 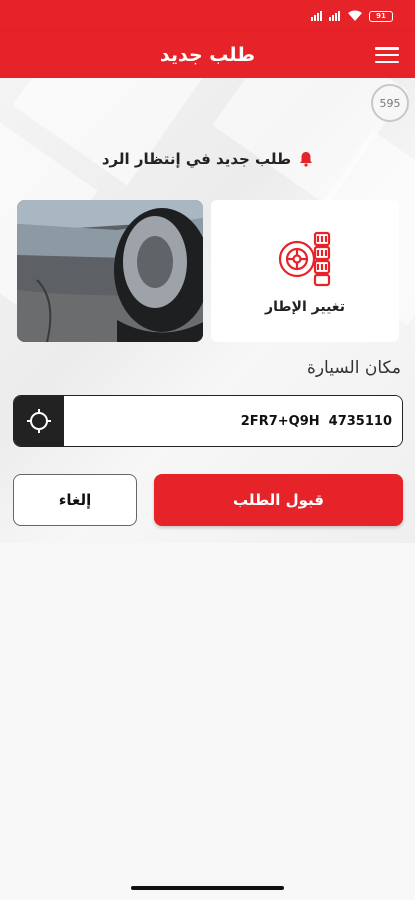 I want to click on app-bar: طلب جديد, so click(x=207, y=55).